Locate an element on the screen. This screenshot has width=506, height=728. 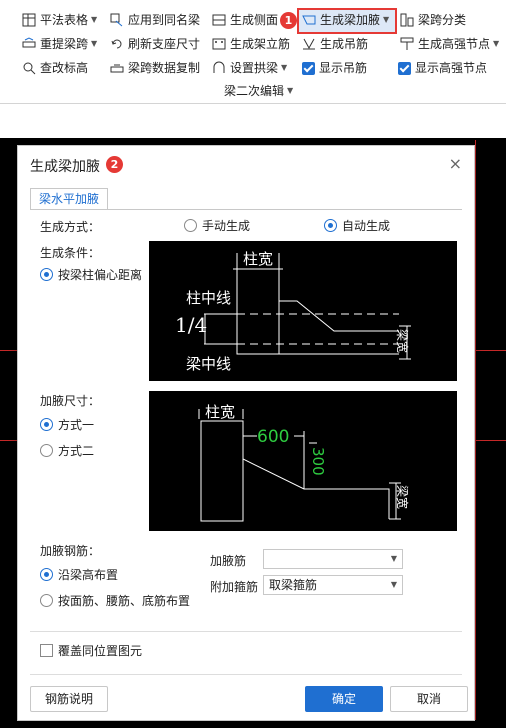
mode-auto-radio: 自动生成 is located at coordinates (357, 225).